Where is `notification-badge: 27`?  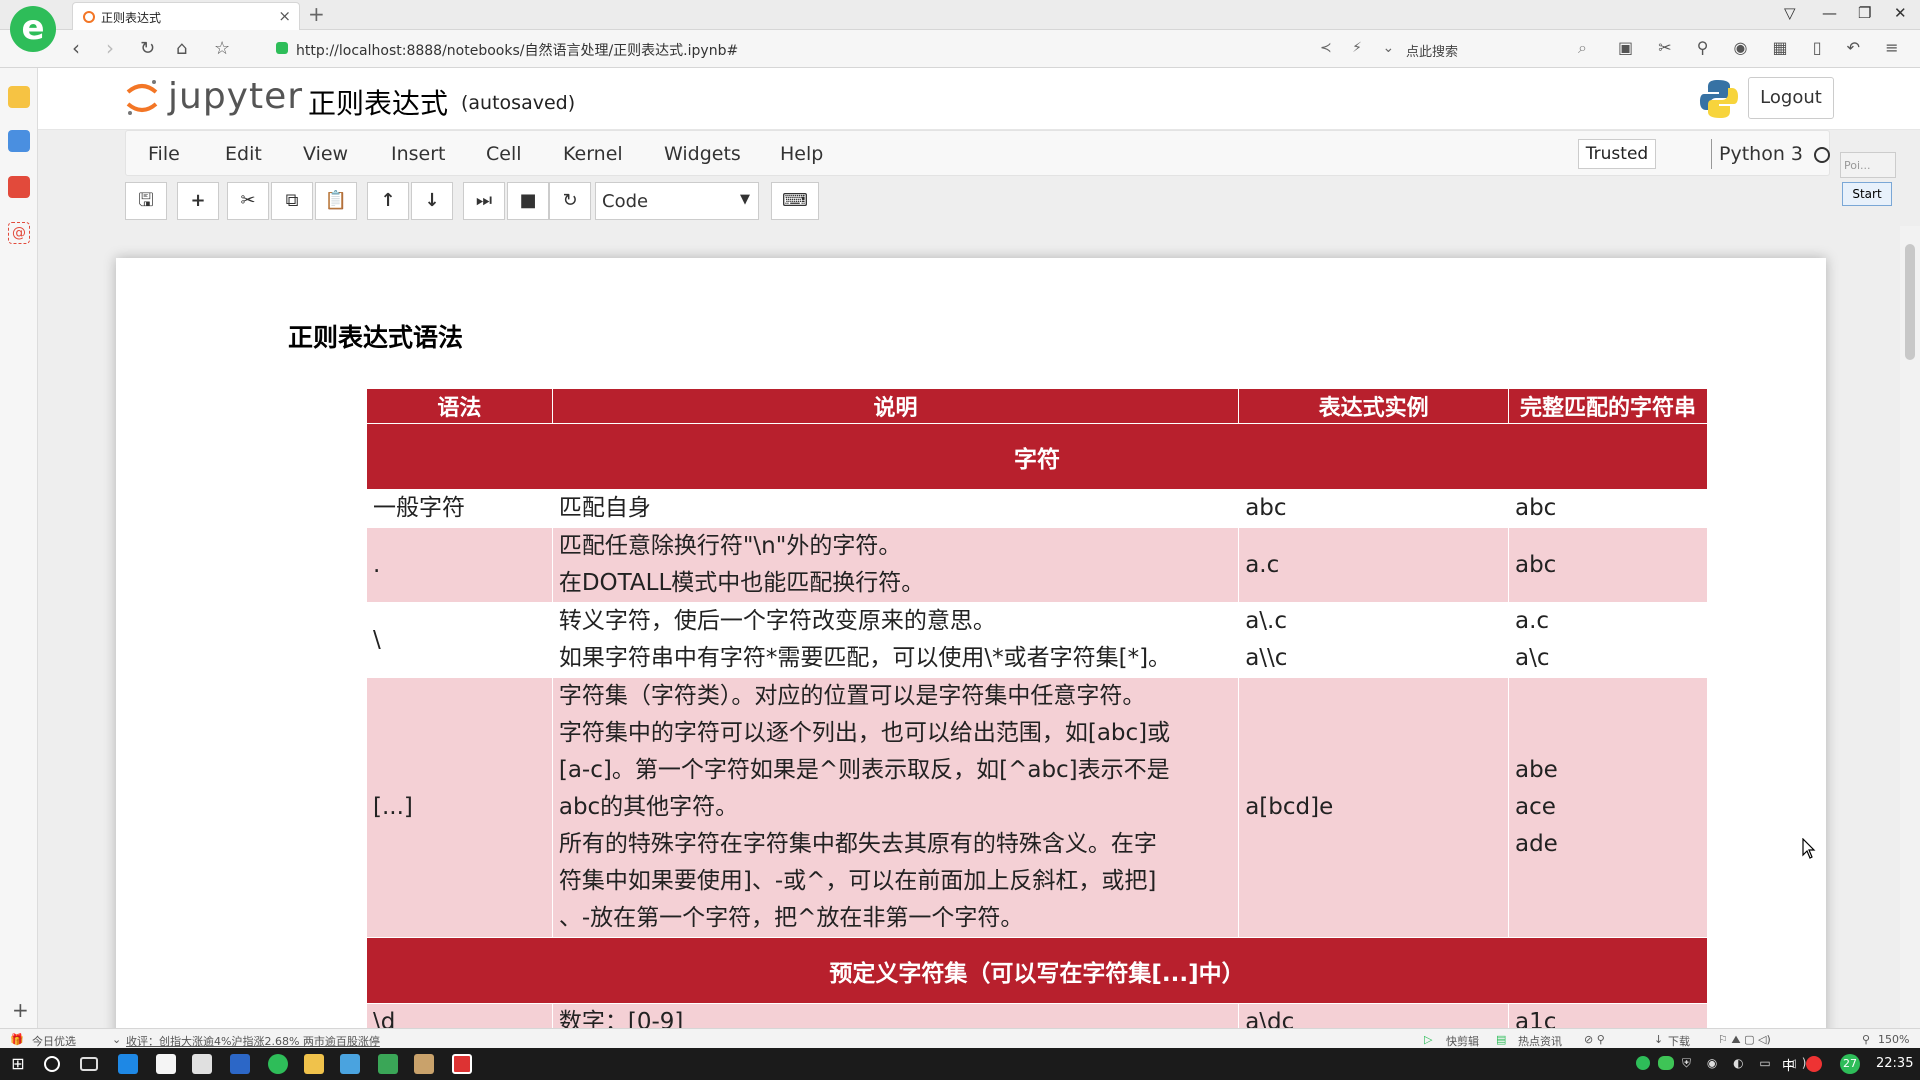 notification-badge: 27 is located at coordinates (1850, 1064).